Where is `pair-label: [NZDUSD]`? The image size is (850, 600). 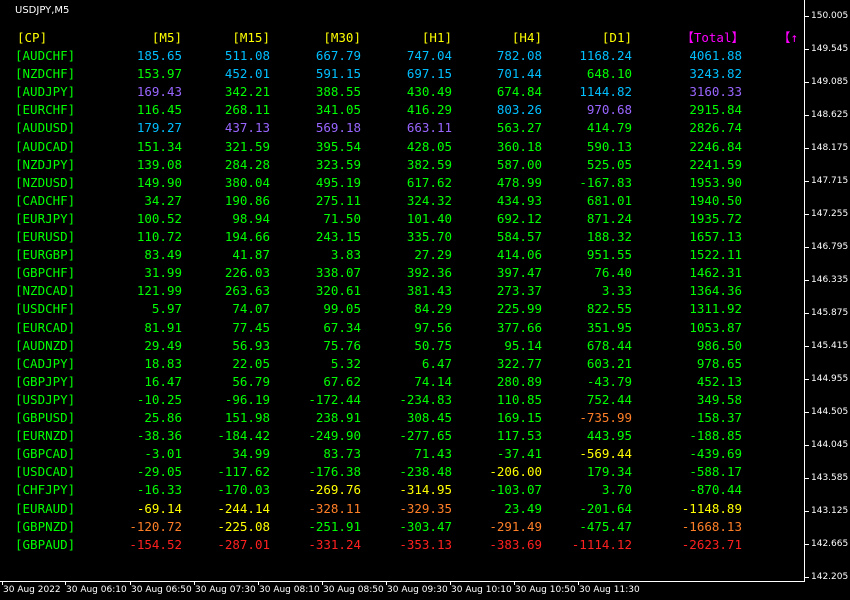
pair-label: [NZDUSD] is located at coordinates (45, 182).